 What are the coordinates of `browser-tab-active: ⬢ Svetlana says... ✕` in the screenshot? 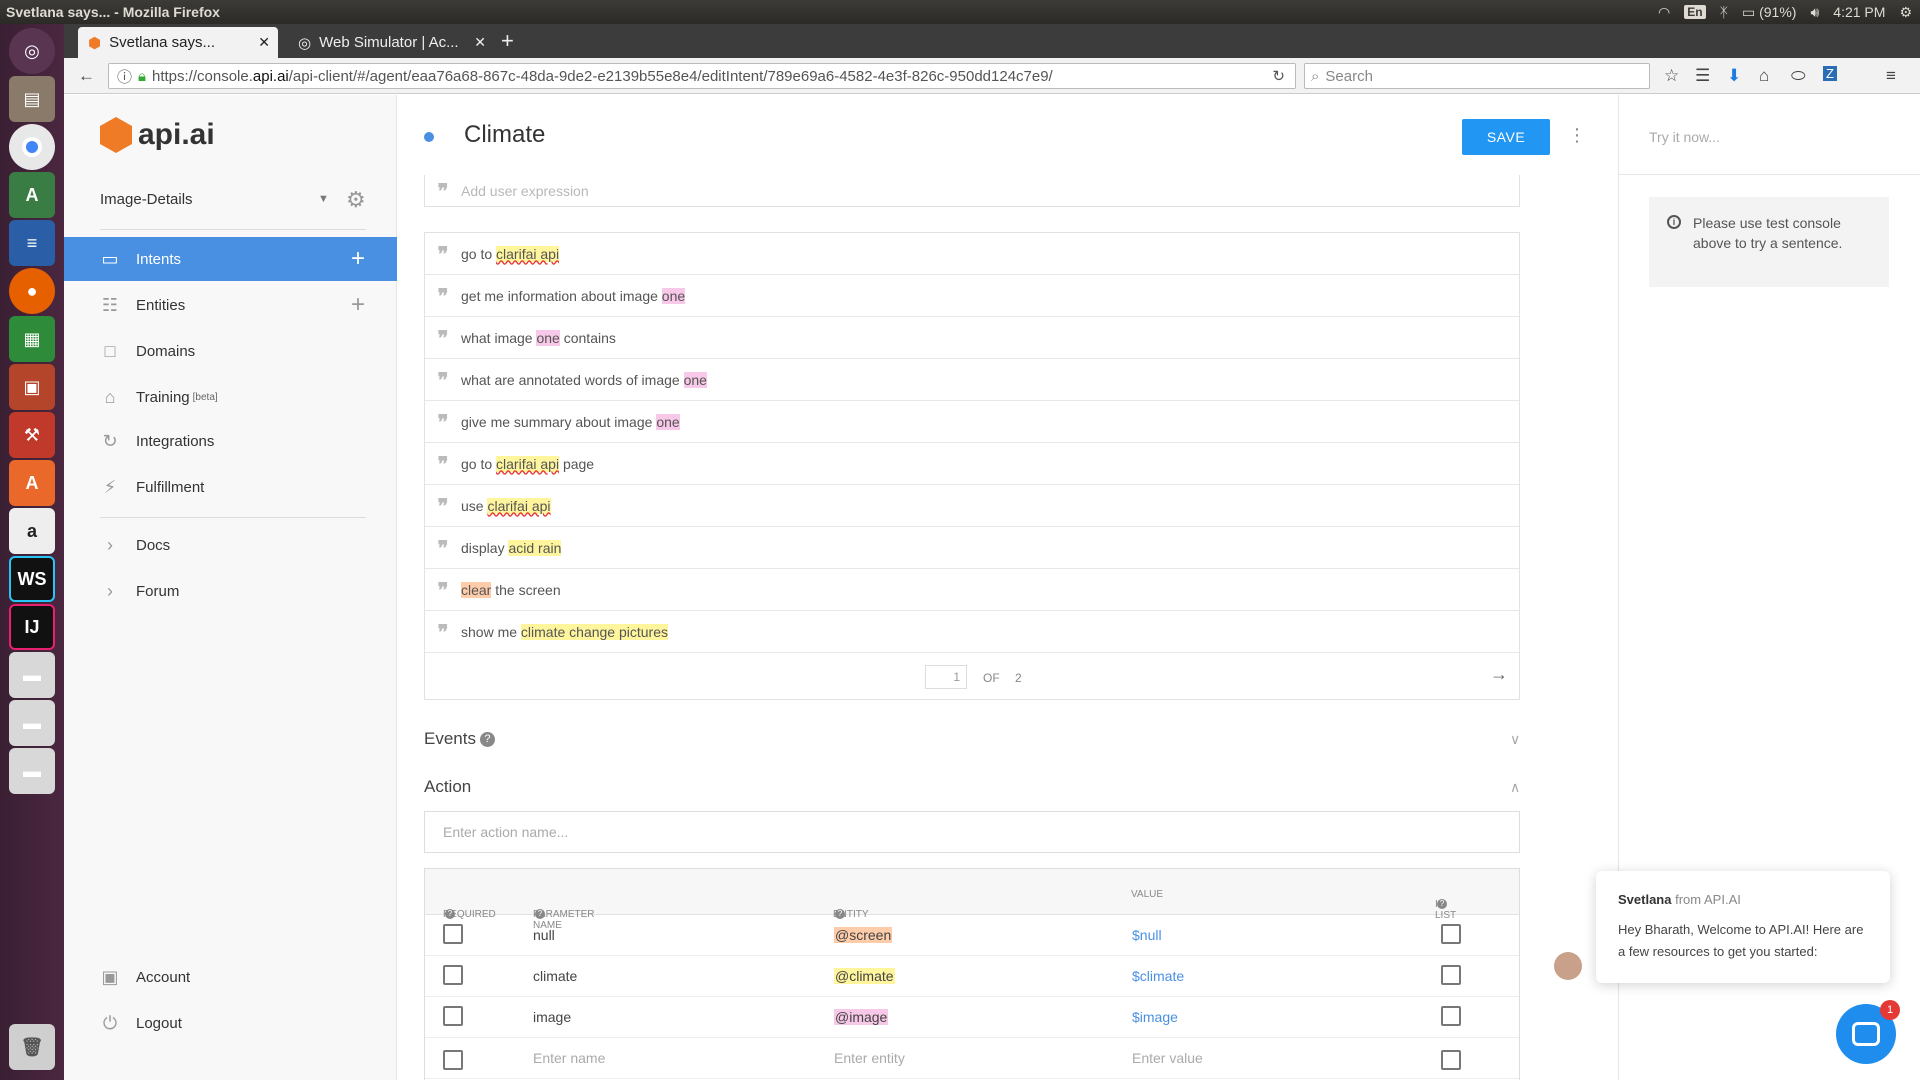 It's located at (178, 42).